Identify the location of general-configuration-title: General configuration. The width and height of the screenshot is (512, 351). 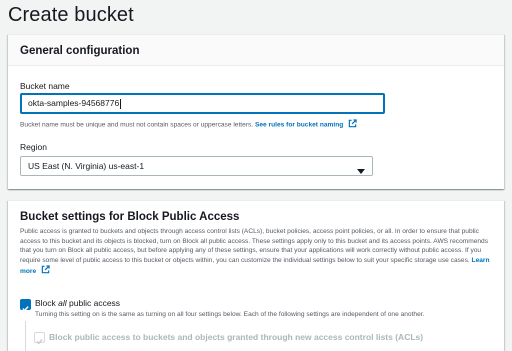
(80, 51).